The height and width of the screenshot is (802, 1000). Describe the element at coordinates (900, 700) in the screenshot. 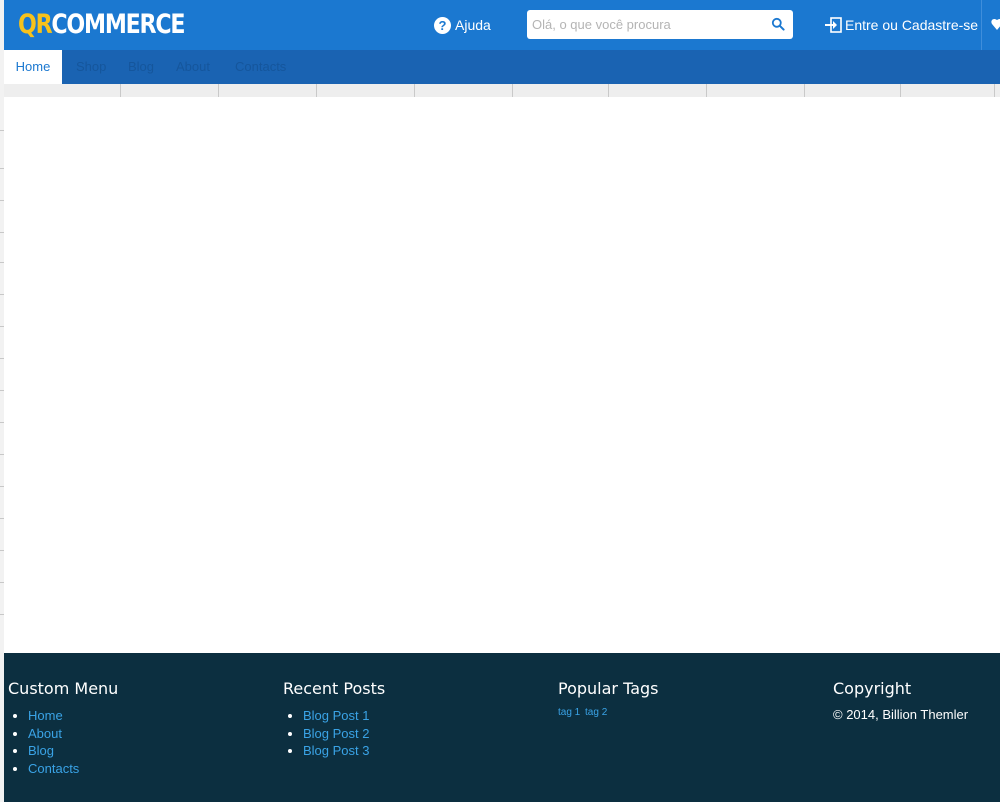

I see `footer-copyright: Copyright © 2014, Billion Themler` at that location.